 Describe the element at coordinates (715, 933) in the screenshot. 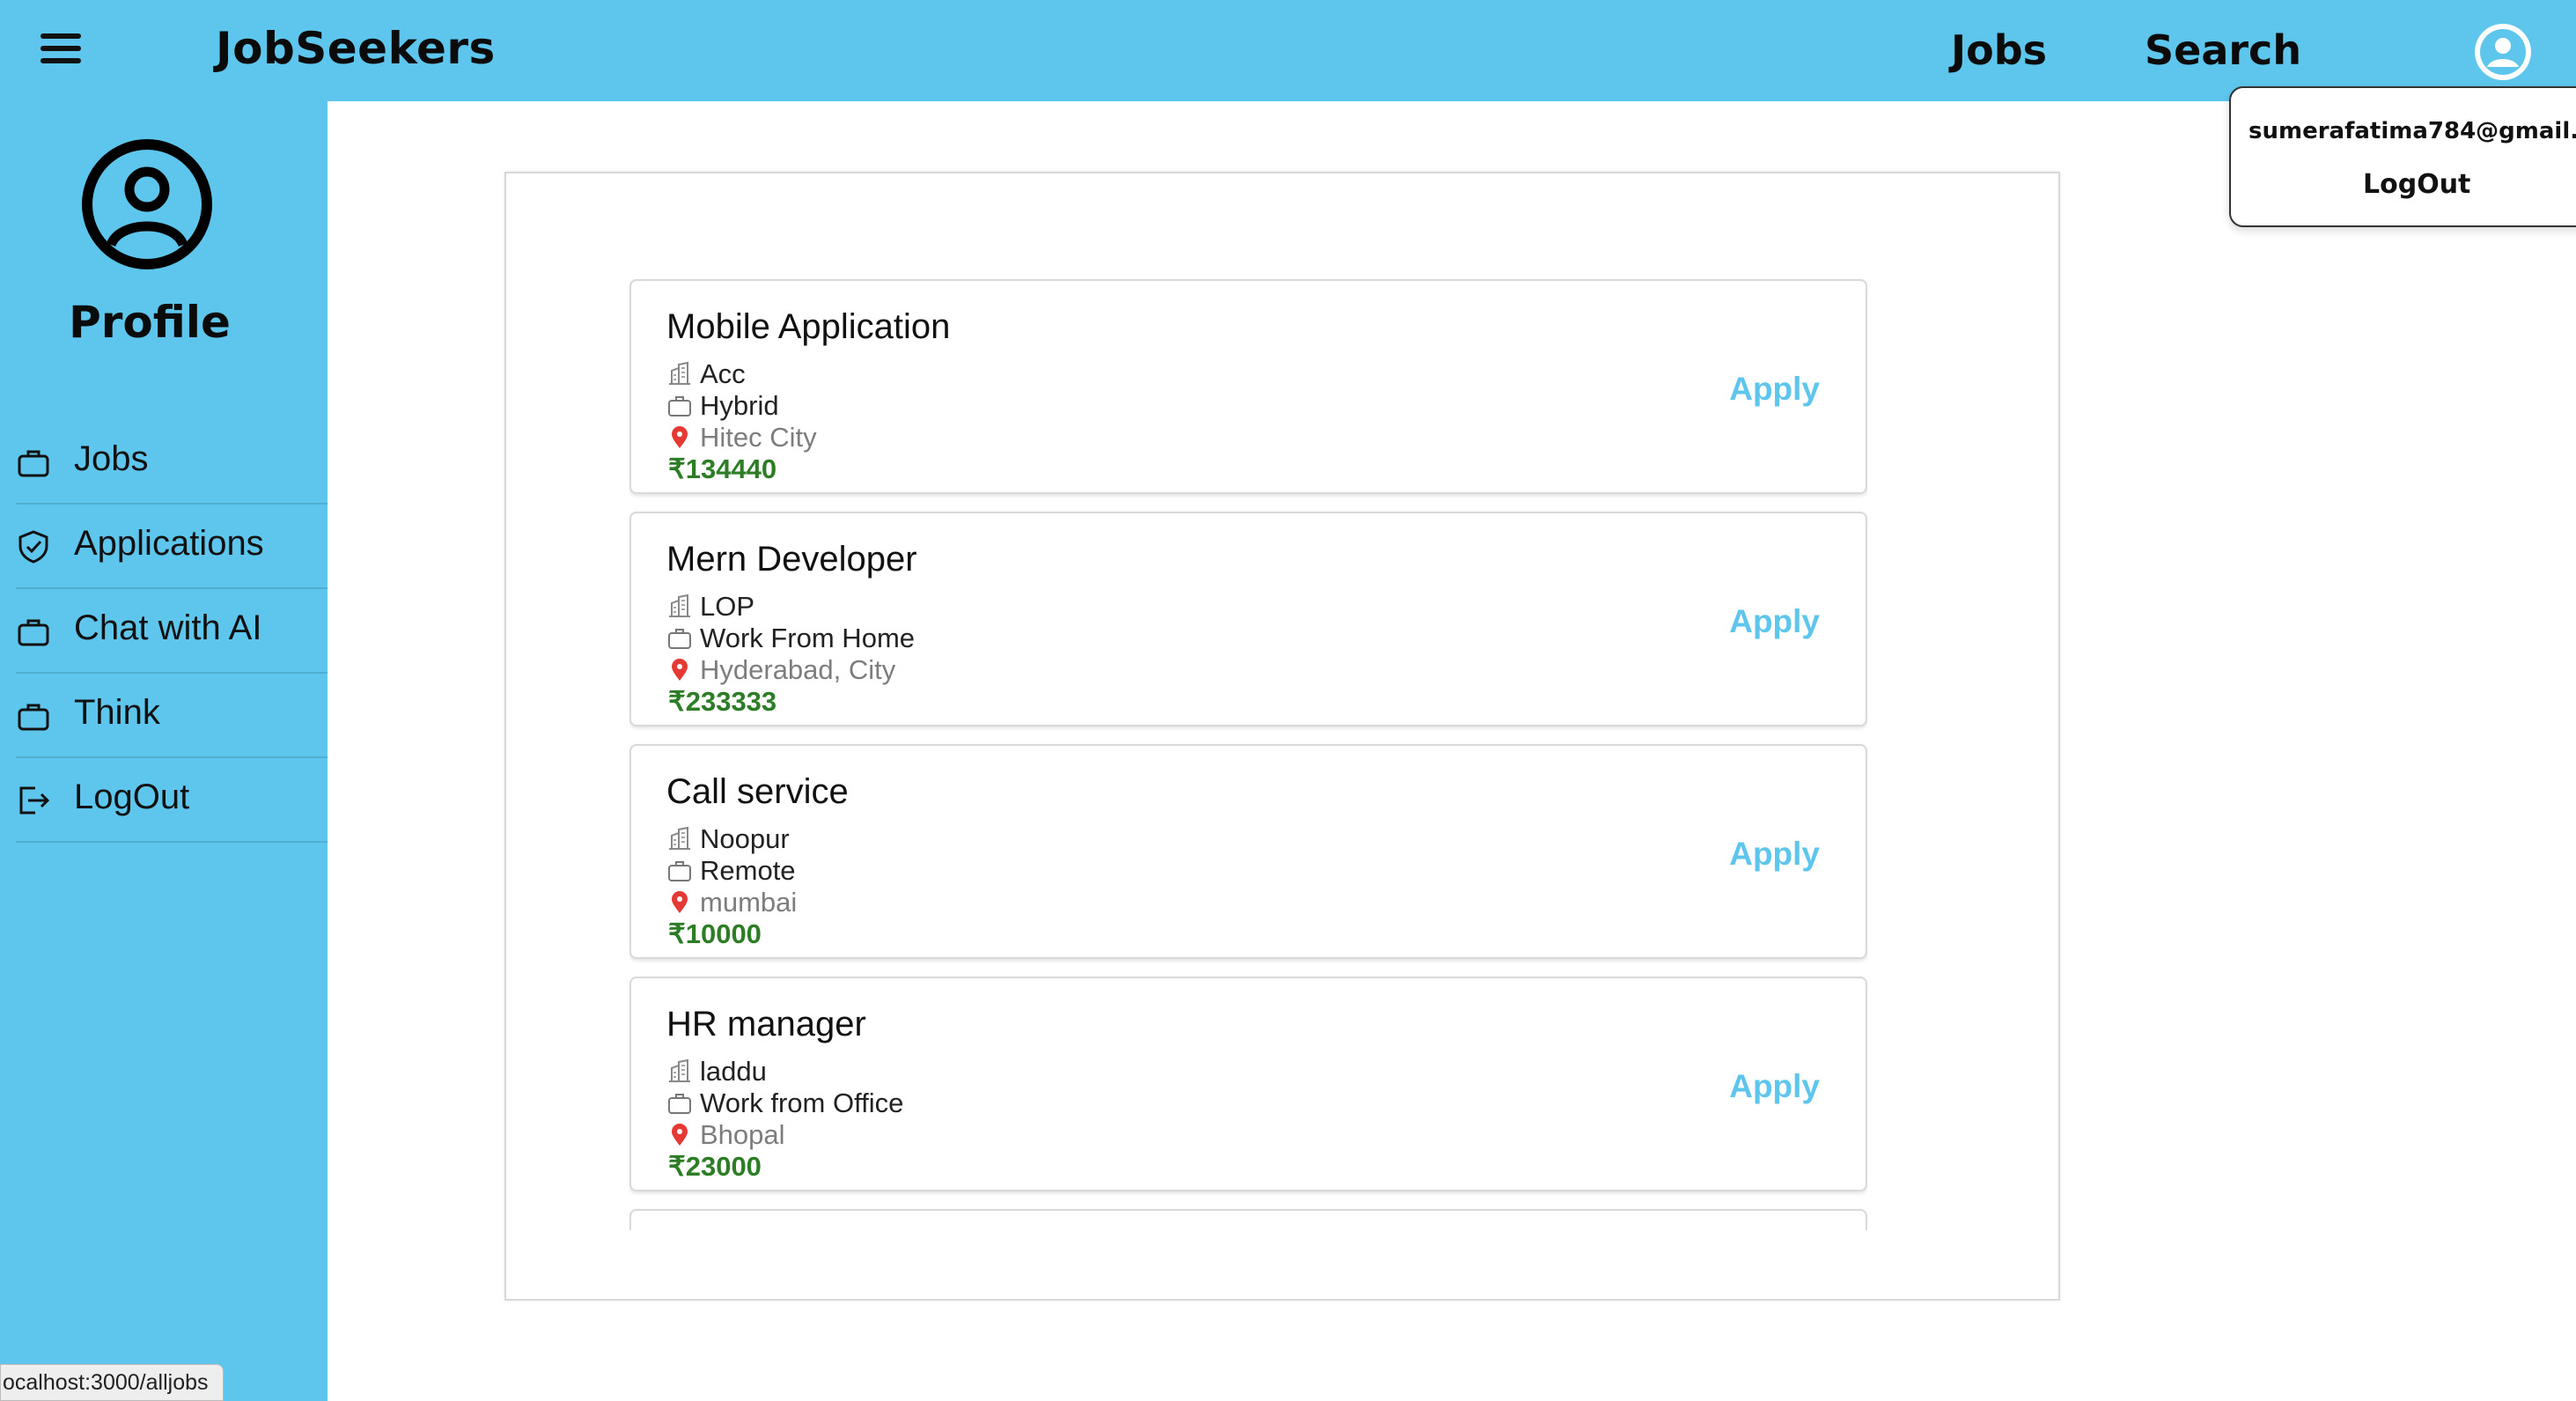

I see `job-salary: ₹10000` at that location.